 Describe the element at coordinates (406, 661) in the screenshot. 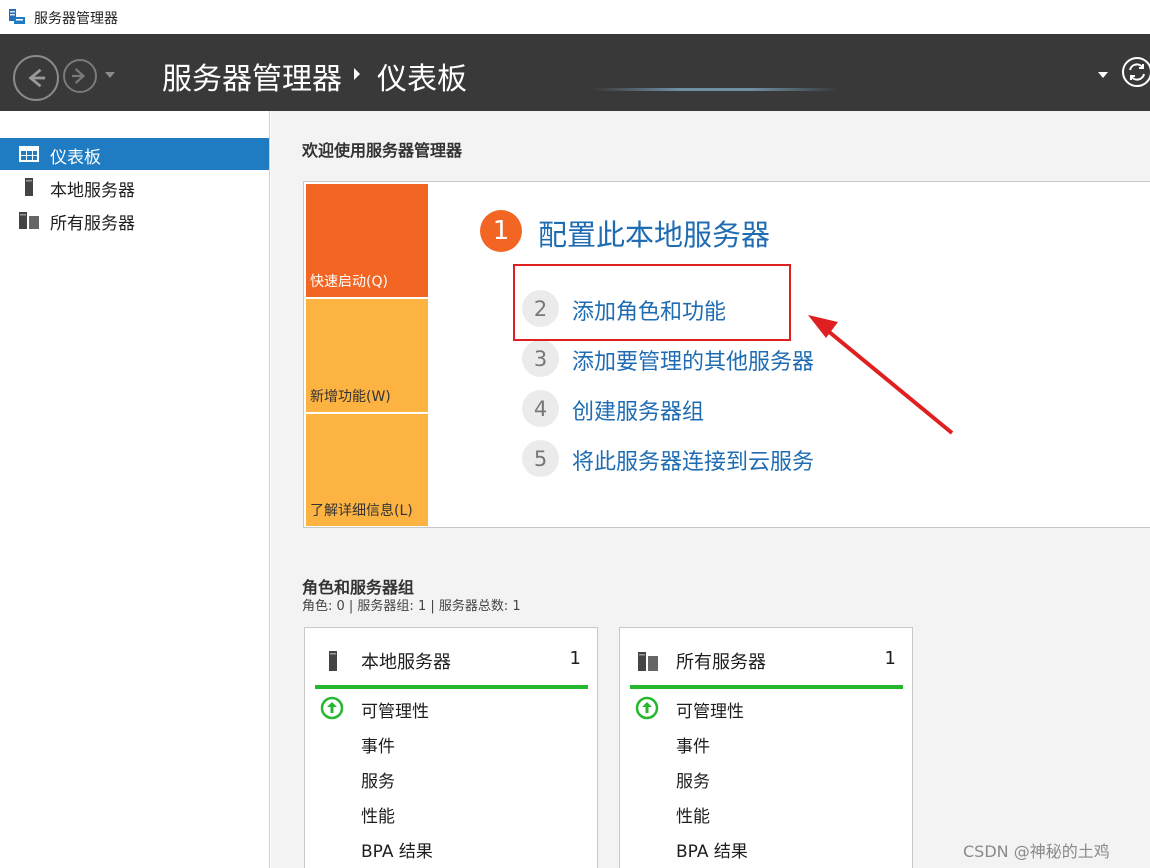

I see `card-title: 本地服务器` at that location.